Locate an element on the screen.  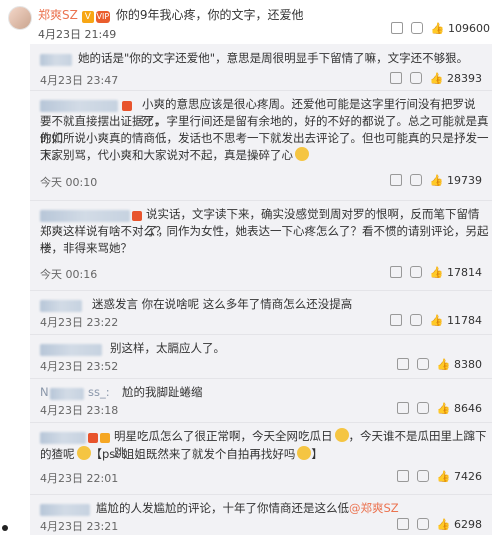
comment-time: 4月23日 23:47 is located at coordinates (79, 80).